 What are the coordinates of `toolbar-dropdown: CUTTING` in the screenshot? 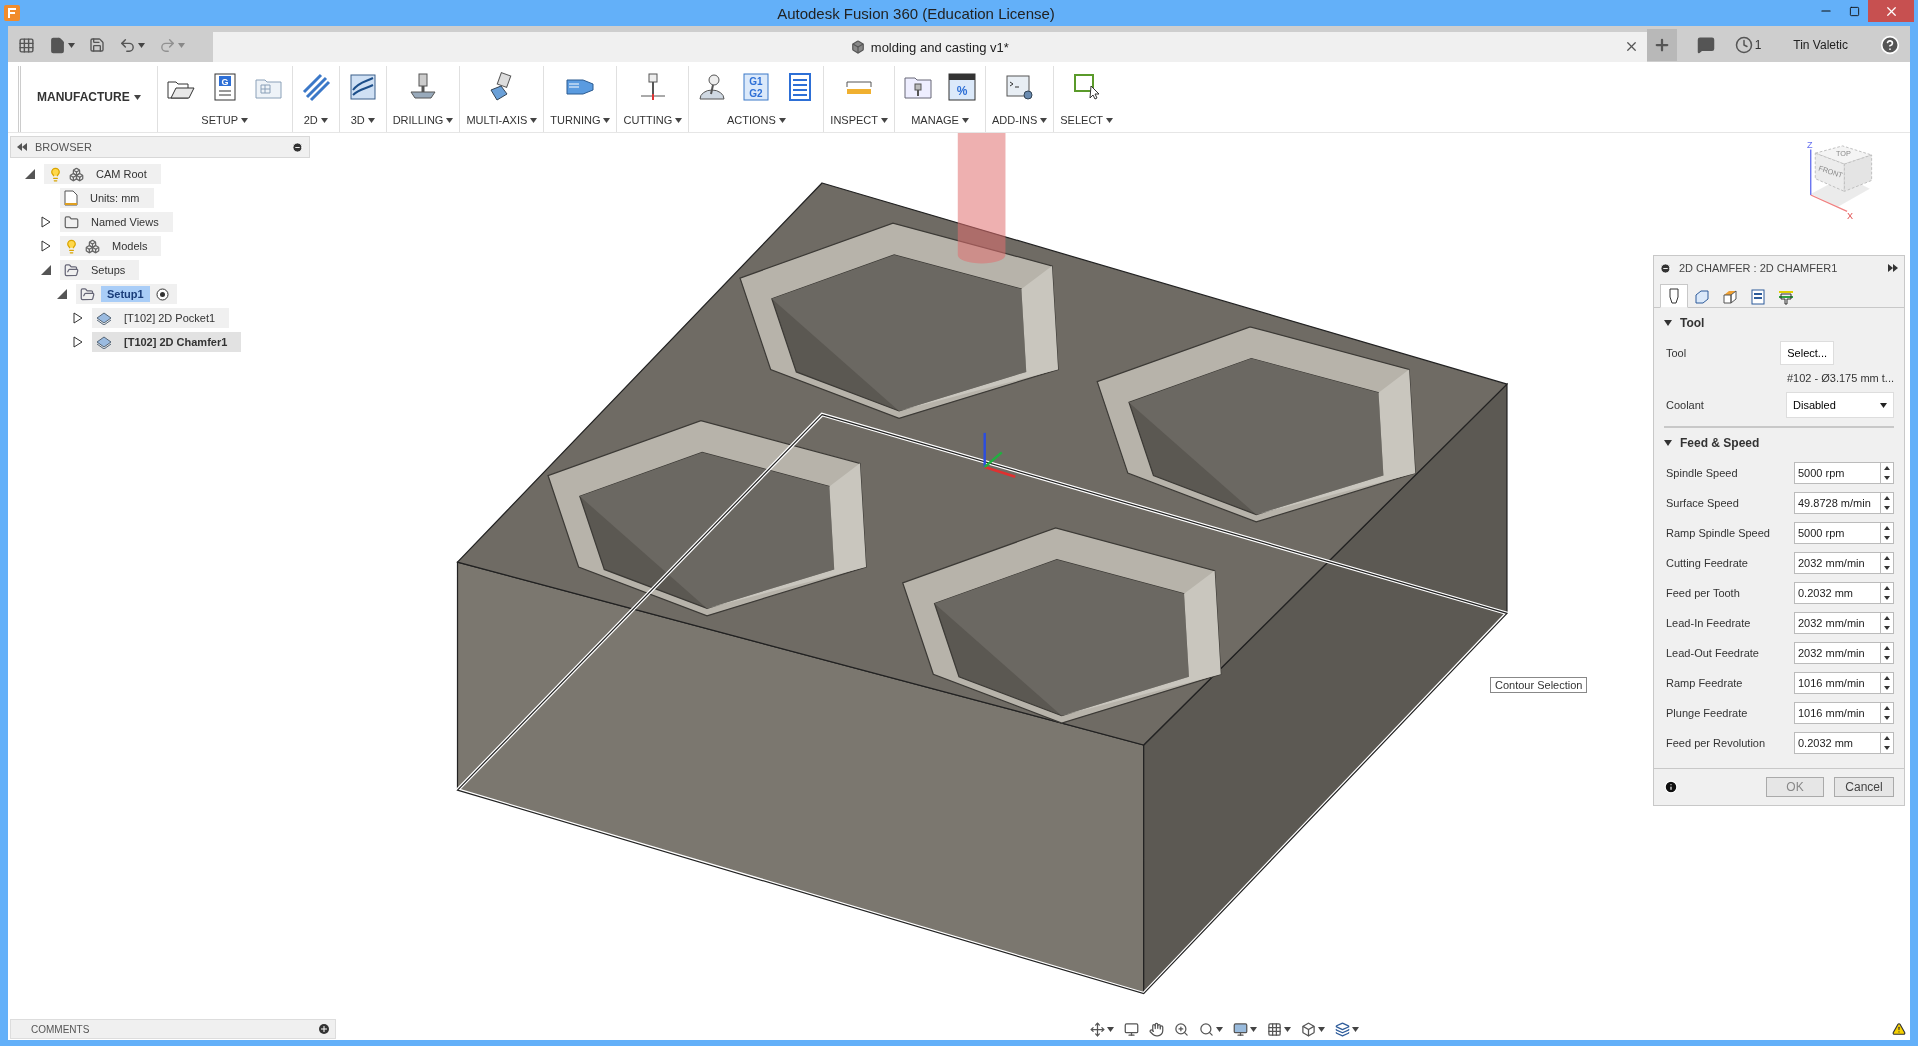 It's located at (653, 120).